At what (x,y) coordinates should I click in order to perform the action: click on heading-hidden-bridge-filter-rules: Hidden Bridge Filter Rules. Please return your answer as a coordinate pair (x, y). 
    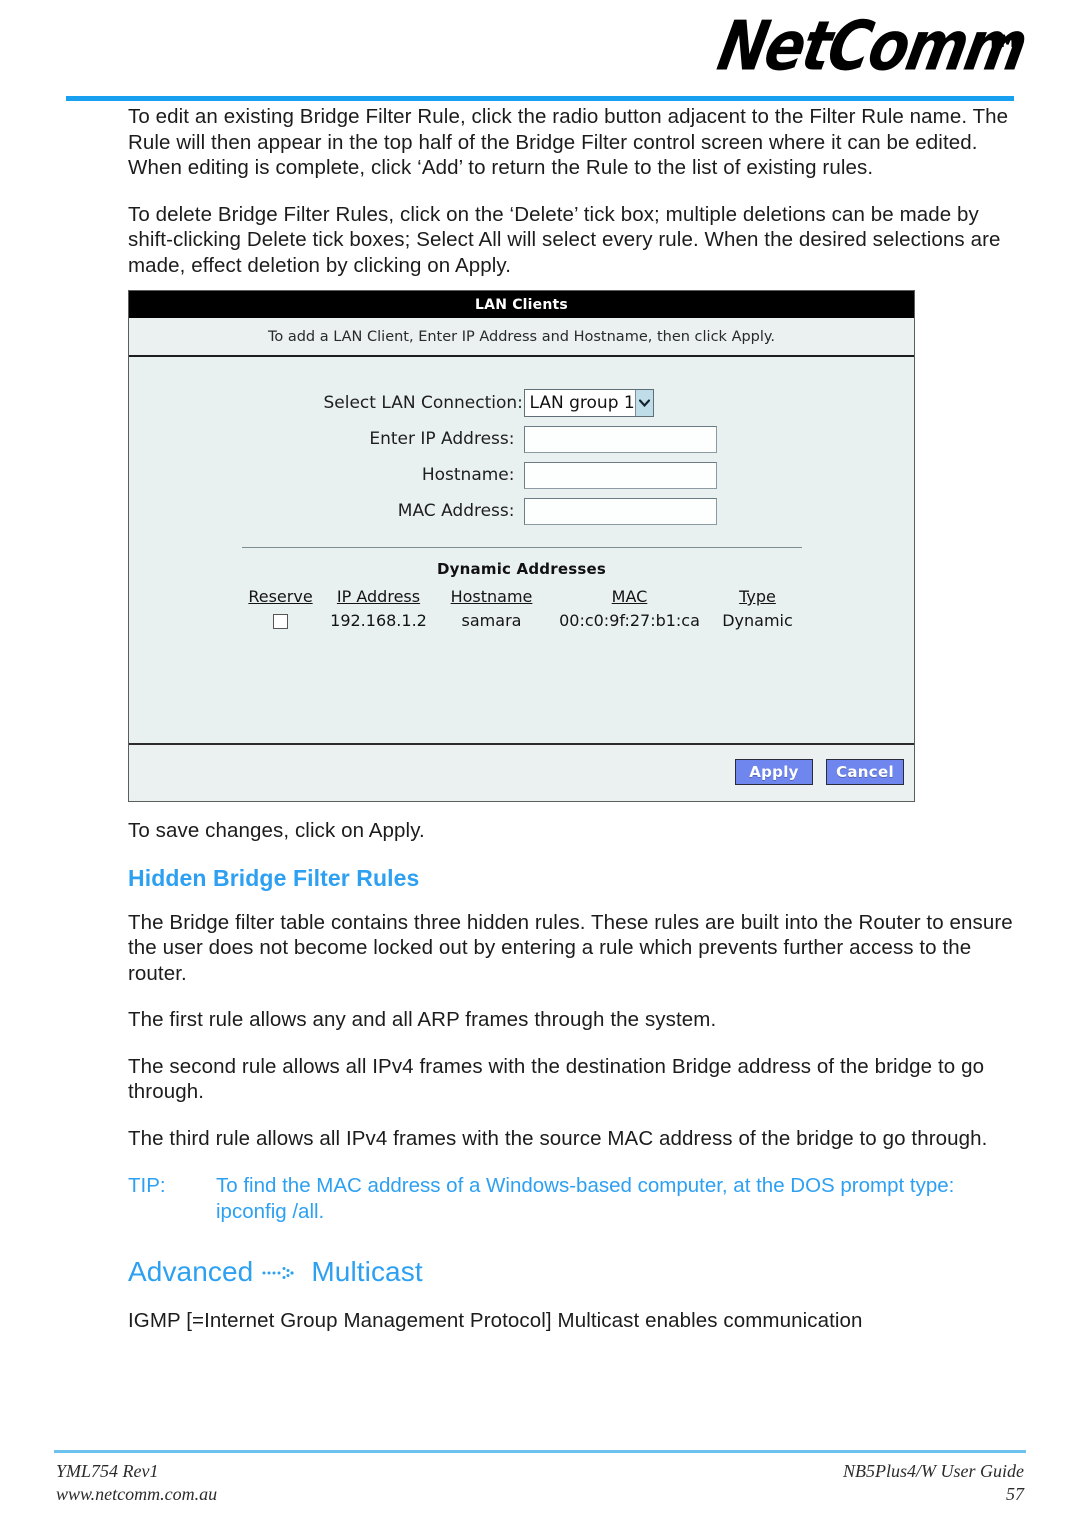
    Looking at the image, I should click on (274, 877).